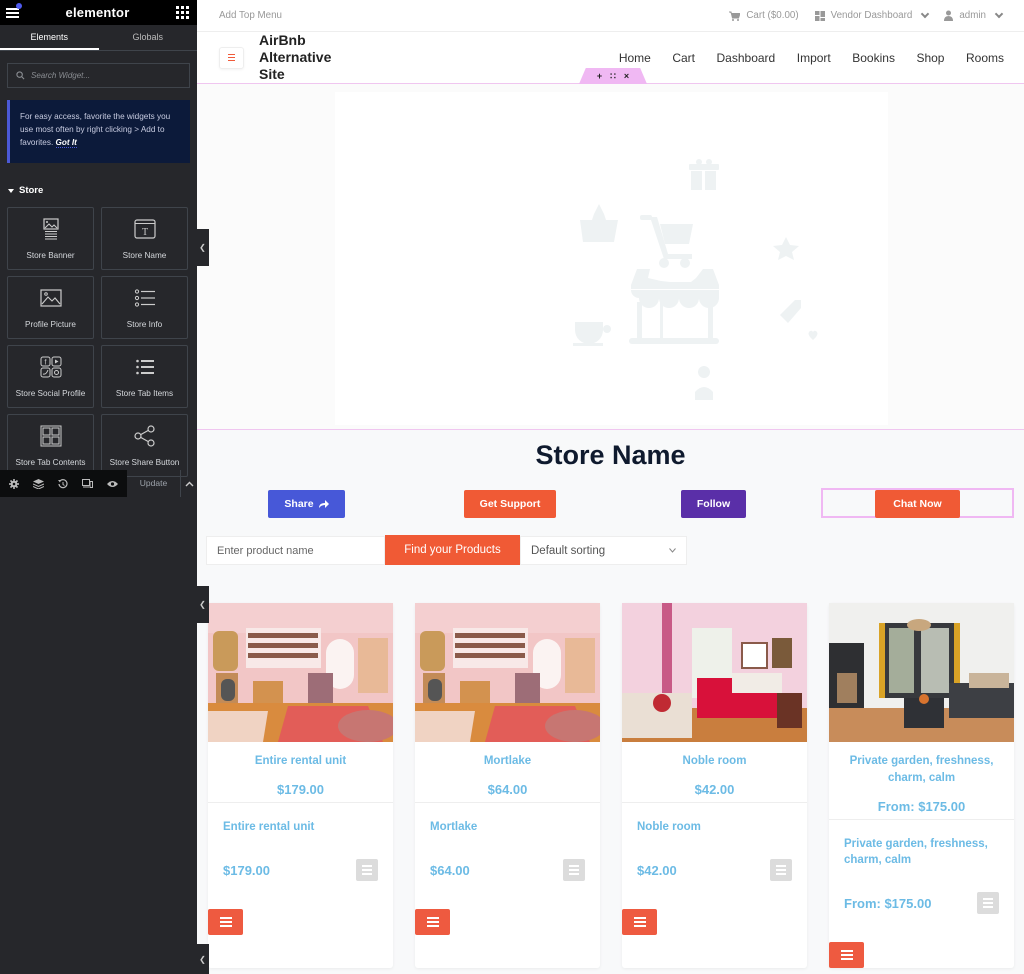  What do you see at coordinates (144, 393) in the screenshot?
I see `widget-label: Store Tab Items` at bounding box center [144, 393].